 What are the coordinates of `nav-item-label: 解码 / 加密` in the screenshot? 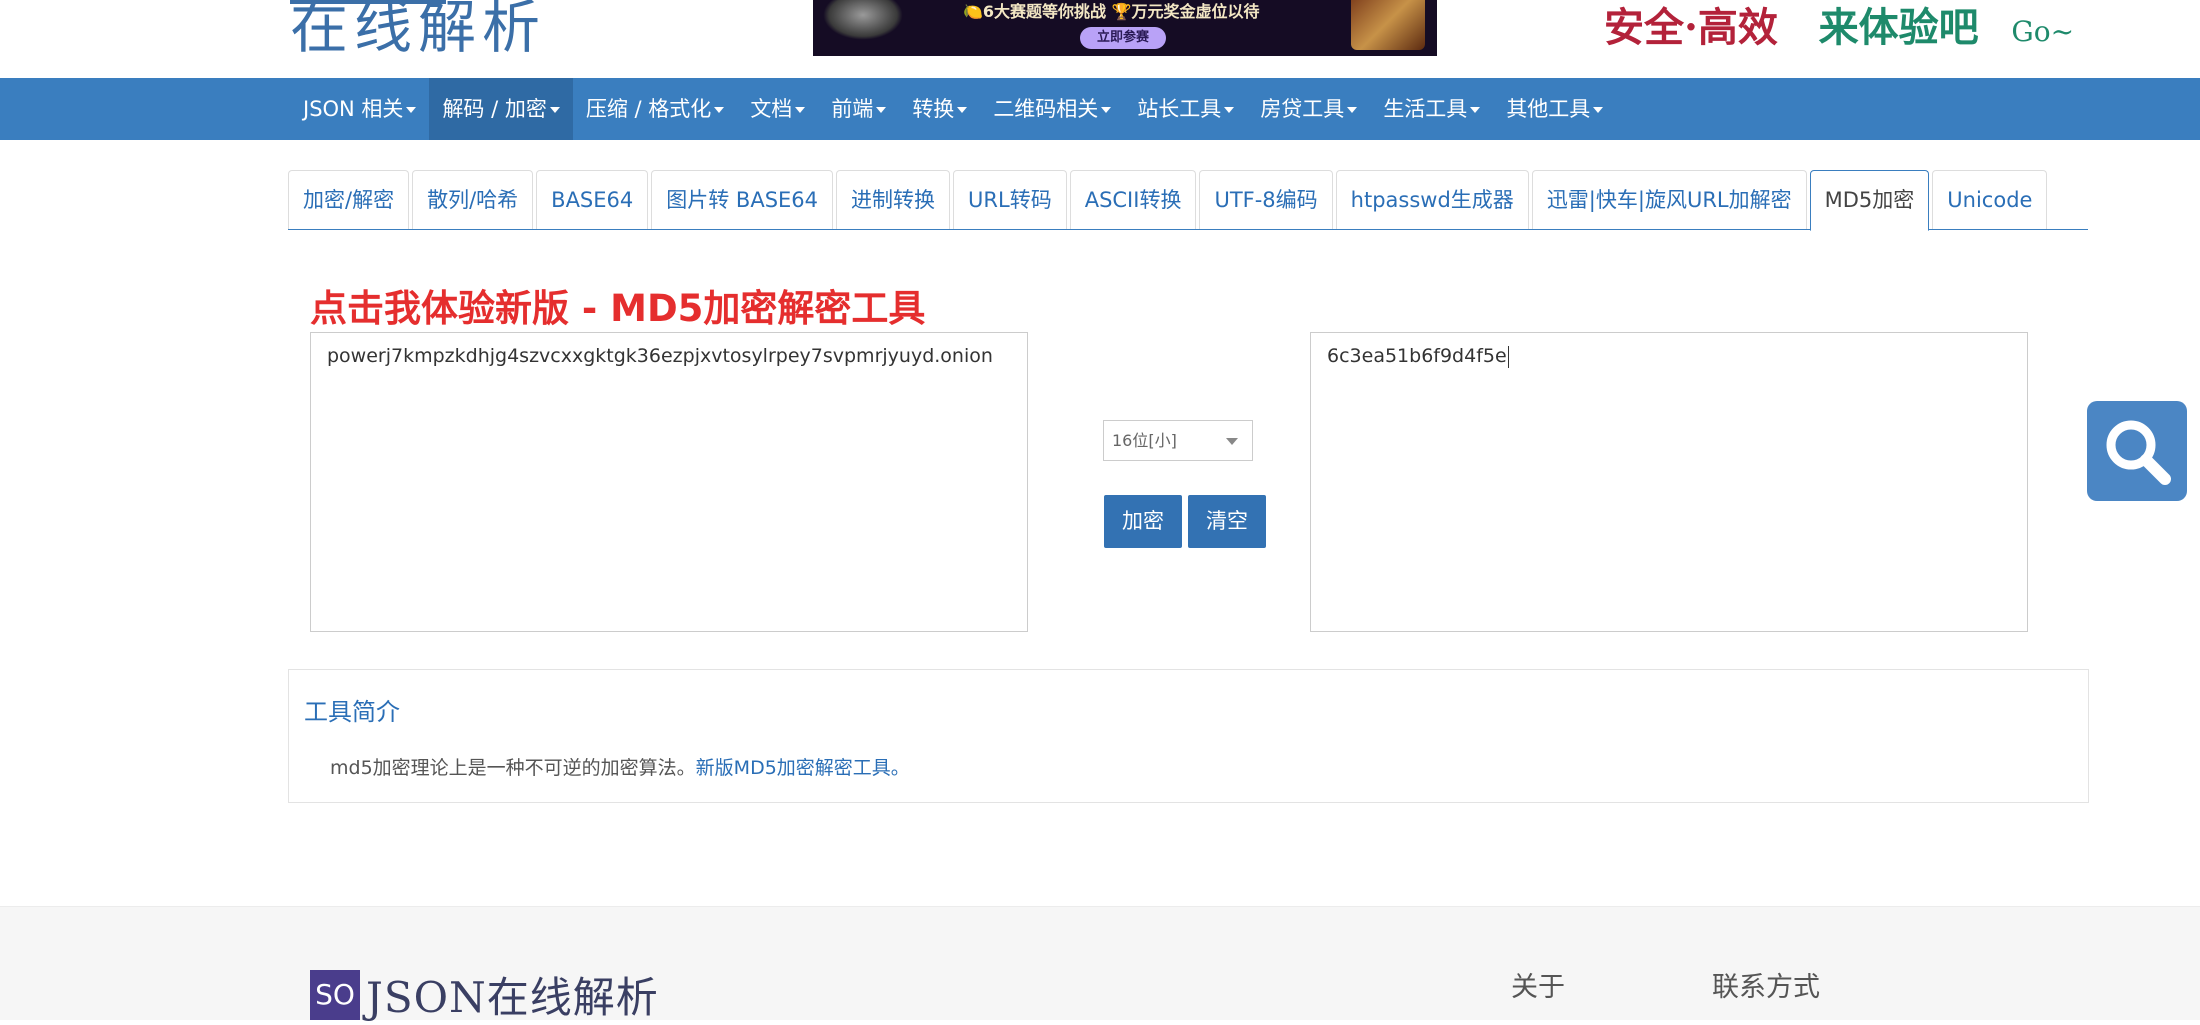 It's located at (494, 109).